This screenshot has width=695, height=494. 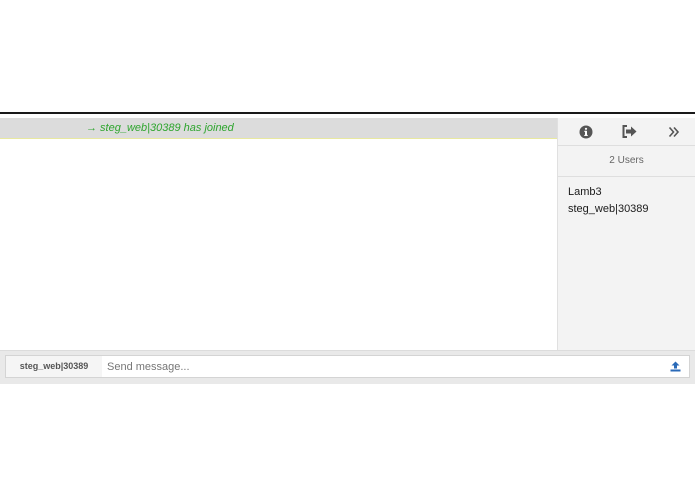 I want to click on user-list-item: Lamb3, so click(x=608, y=192).